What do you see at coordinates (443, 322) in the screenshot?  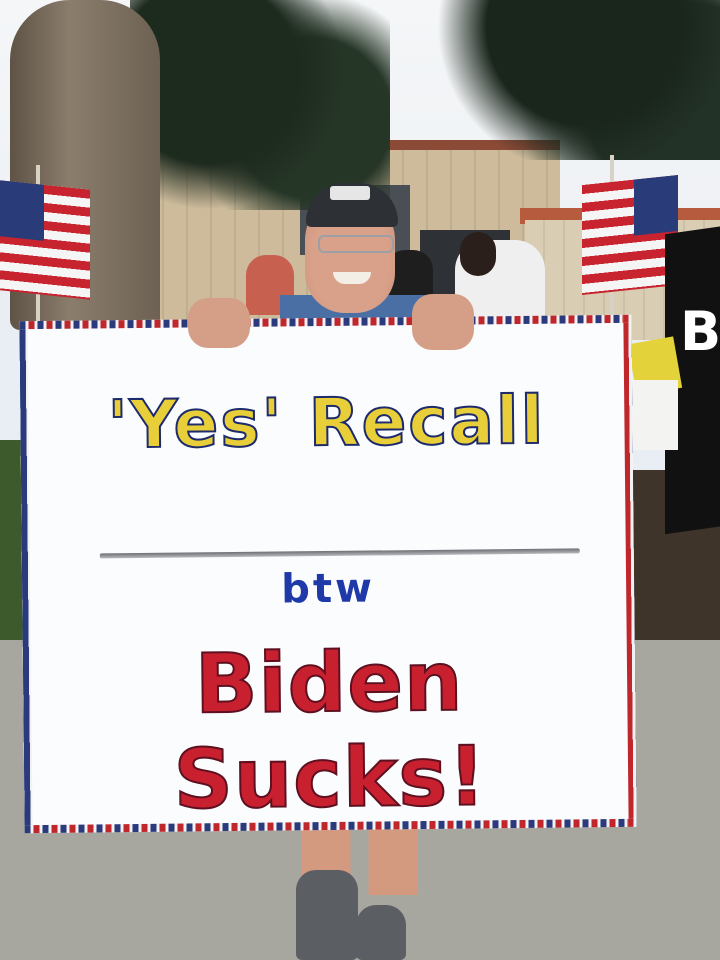 I see `hand-right` at bounding box center [443, 322].